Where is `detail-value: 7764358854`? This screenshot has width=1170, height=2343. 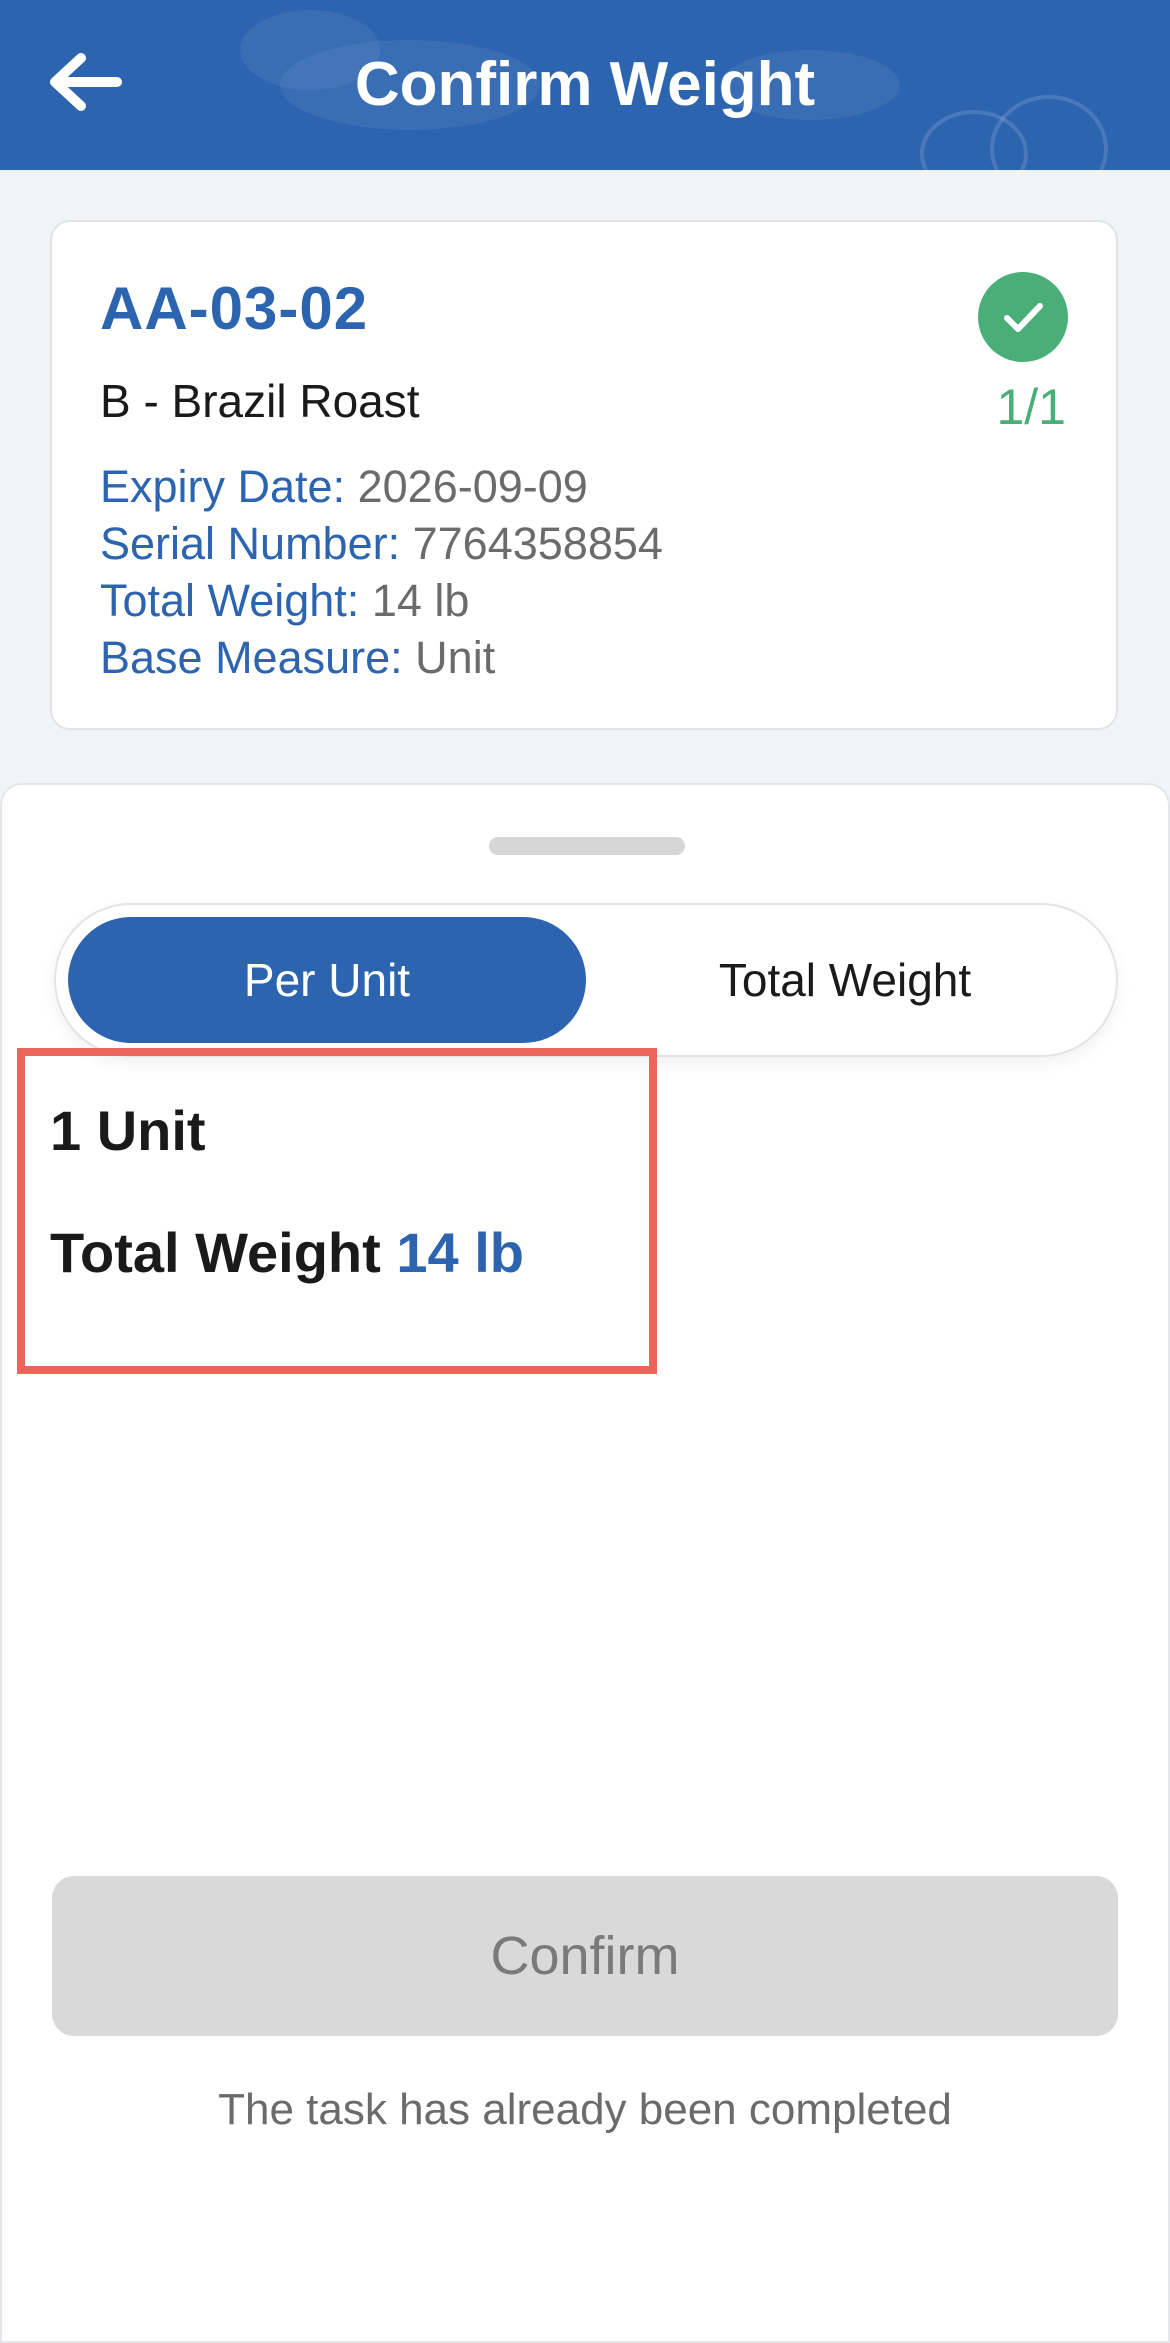
detail-value: 7764358854 is located at coordinates (537, 543).